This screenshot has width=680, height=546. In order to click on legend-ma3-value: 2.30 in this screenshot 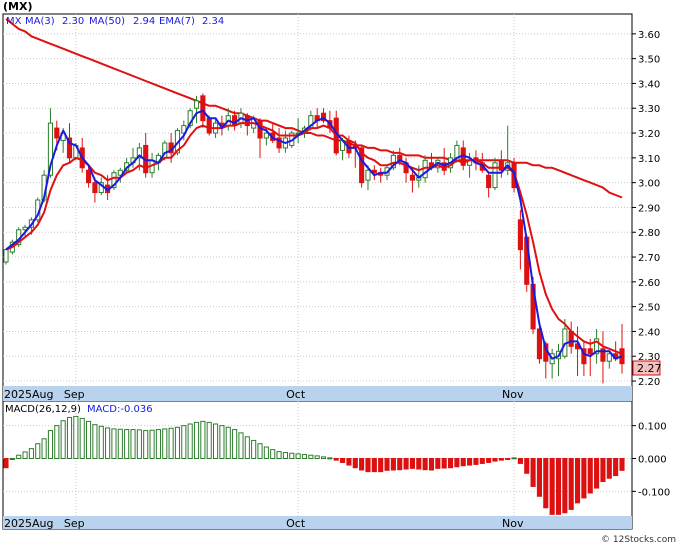, I will do `click(73, 21)`.